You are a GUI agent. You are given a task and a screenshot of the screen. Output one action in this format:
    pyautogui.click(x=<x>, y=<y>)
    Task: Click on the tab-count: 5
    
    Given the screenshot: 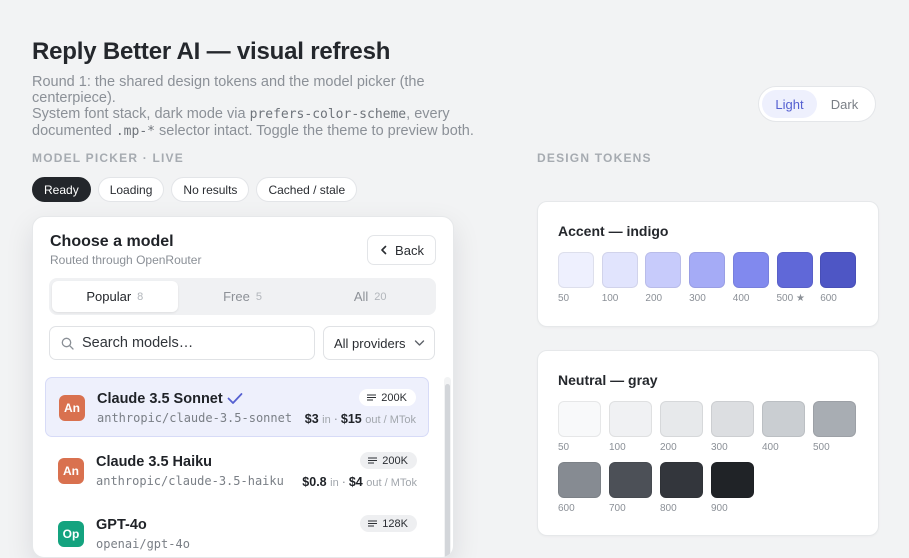 What is the action you would take?
    pyautogui.click(x=258, y=296)
    